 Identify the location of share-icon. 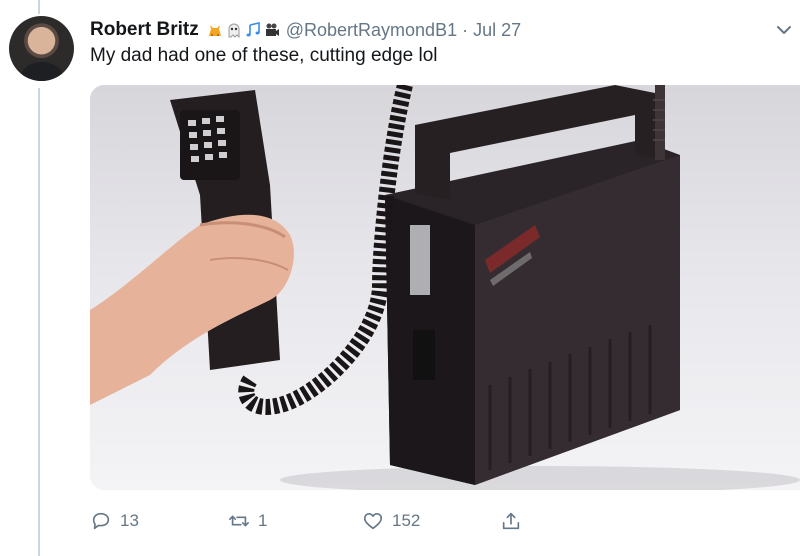
(511, 521).